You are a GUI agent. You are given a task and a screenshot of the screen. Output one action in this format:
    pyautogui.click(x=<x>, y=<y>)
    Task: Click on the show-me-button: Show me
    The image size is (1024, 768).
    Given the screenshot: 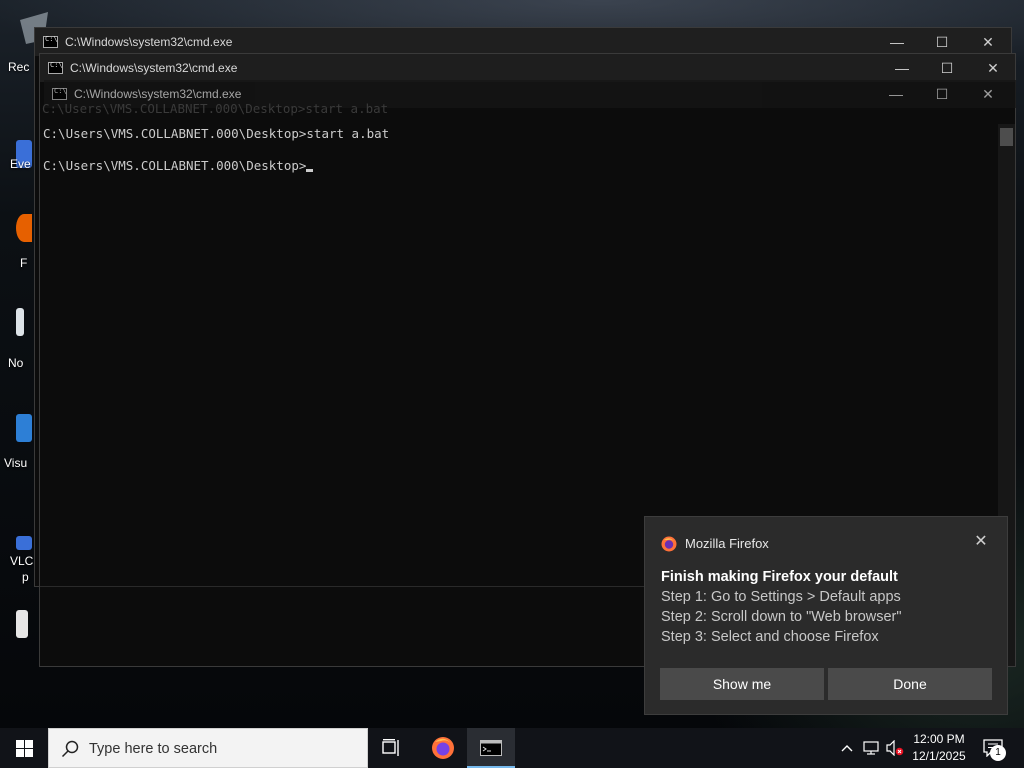 What is the action you would take?
    pyautogui.click(x=742, y=684)
    